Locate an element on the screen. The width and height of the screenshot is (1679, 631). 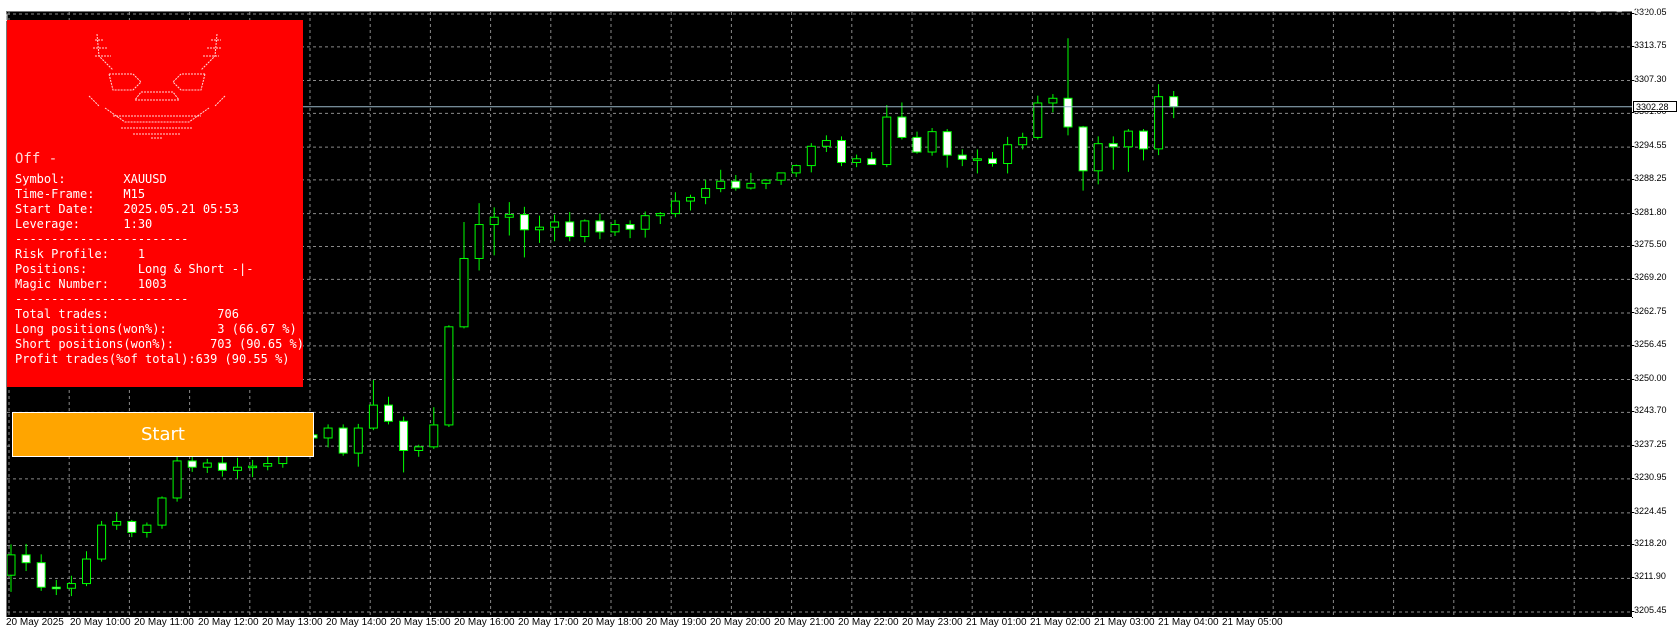
price-tick-label: 3288.25 is located at coordinates (1649, 177).